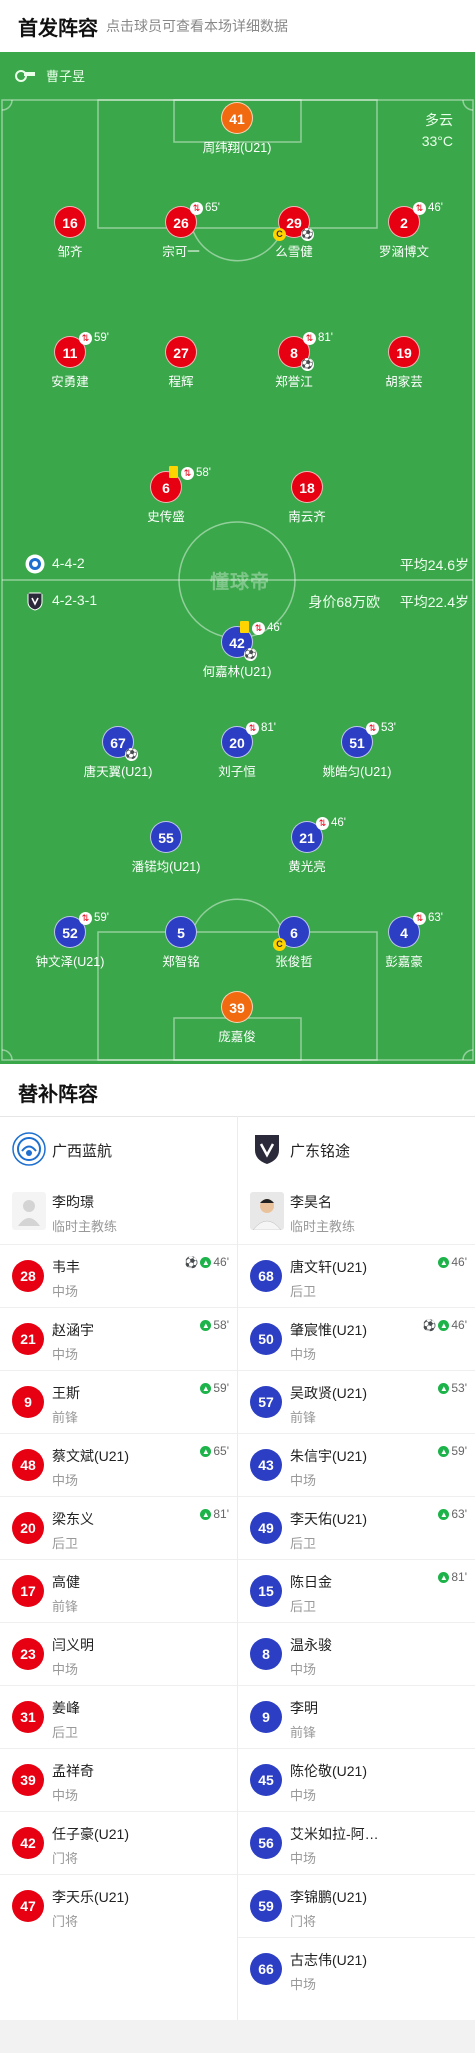  What do you see at coordinates (266, 1528) in the screenshot?
I see `bench-player-number: 49` at bounding box center [266, 1528].